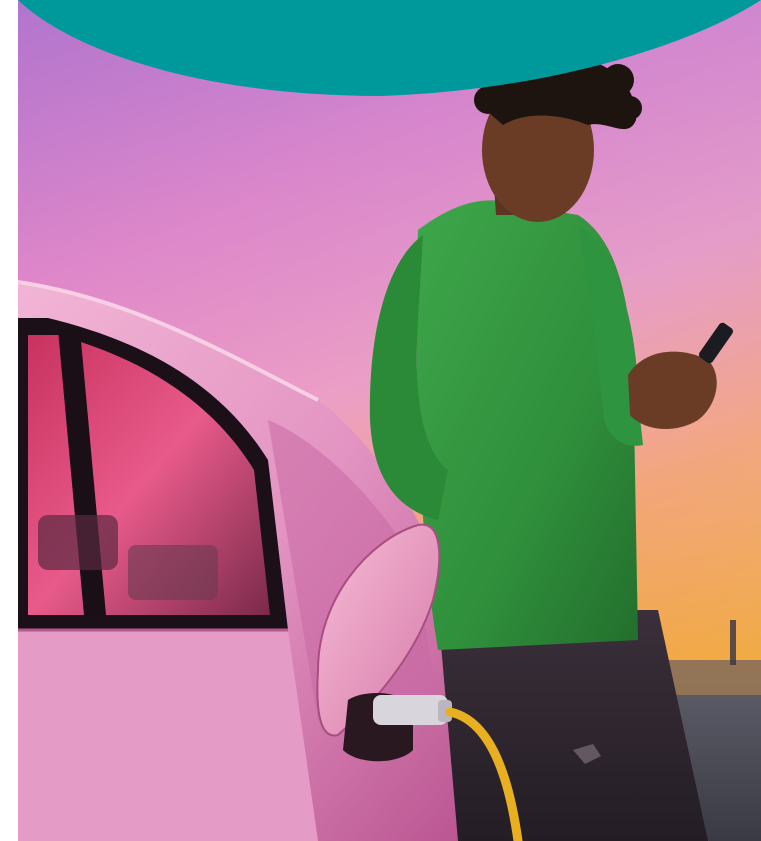 The image size is (761, 841). I want to click on distant-post, so click(733, 642).